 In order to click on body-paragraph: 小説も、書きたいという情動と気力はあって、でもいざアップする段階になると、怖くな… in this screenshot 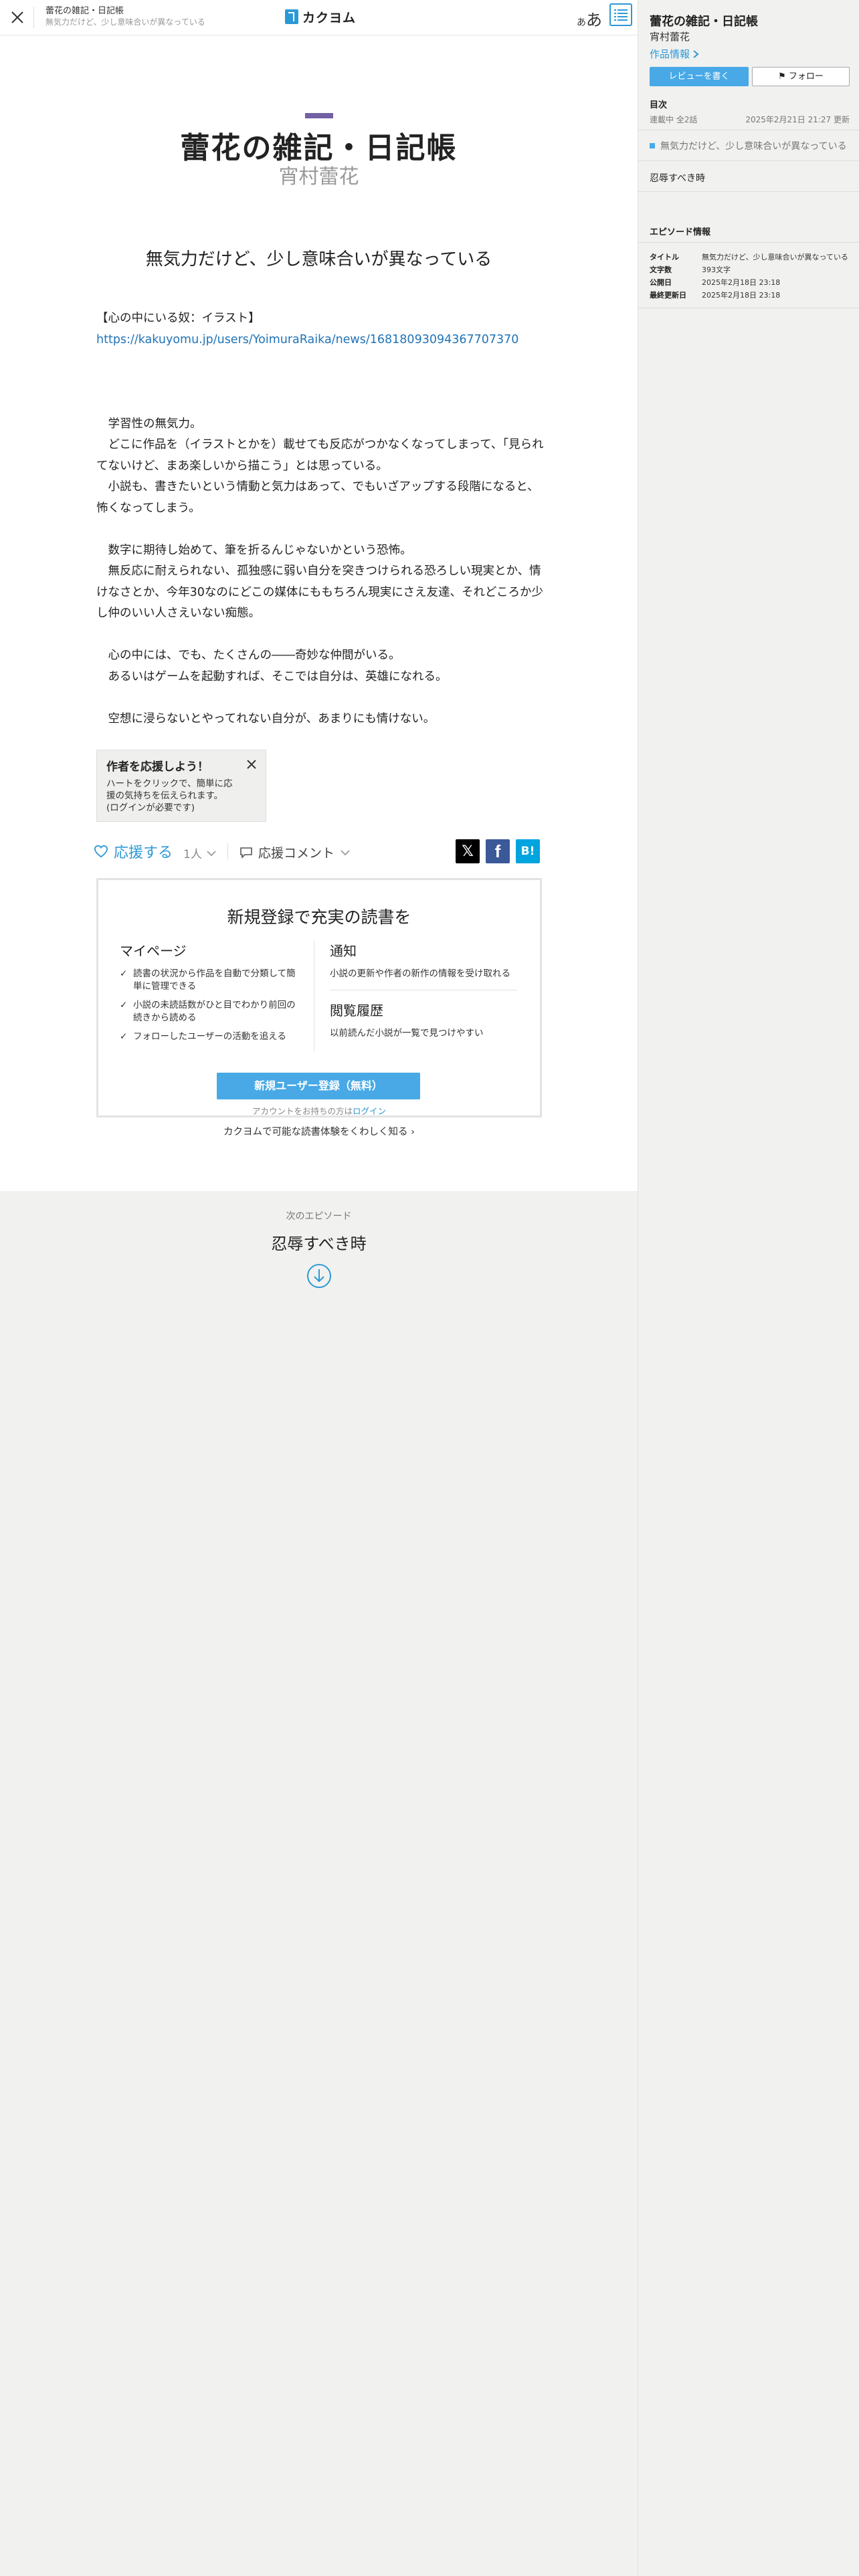, I will do `click(318, 497)`.